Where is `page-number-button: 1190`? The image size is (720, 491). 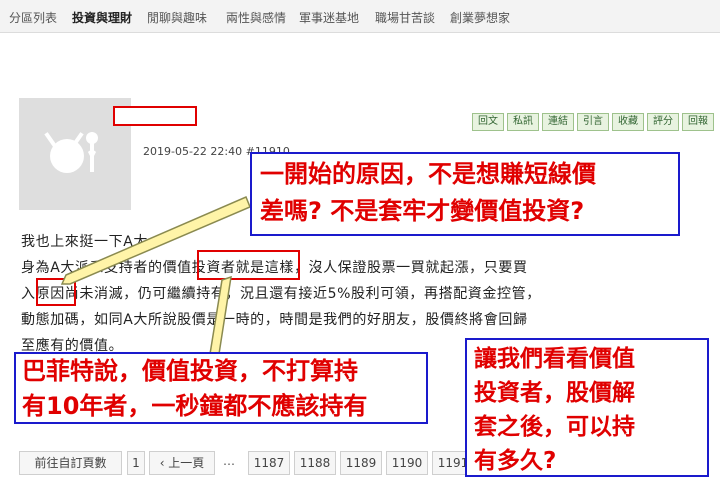
page-number-button: 1190 is located at coordinates (407, 463).